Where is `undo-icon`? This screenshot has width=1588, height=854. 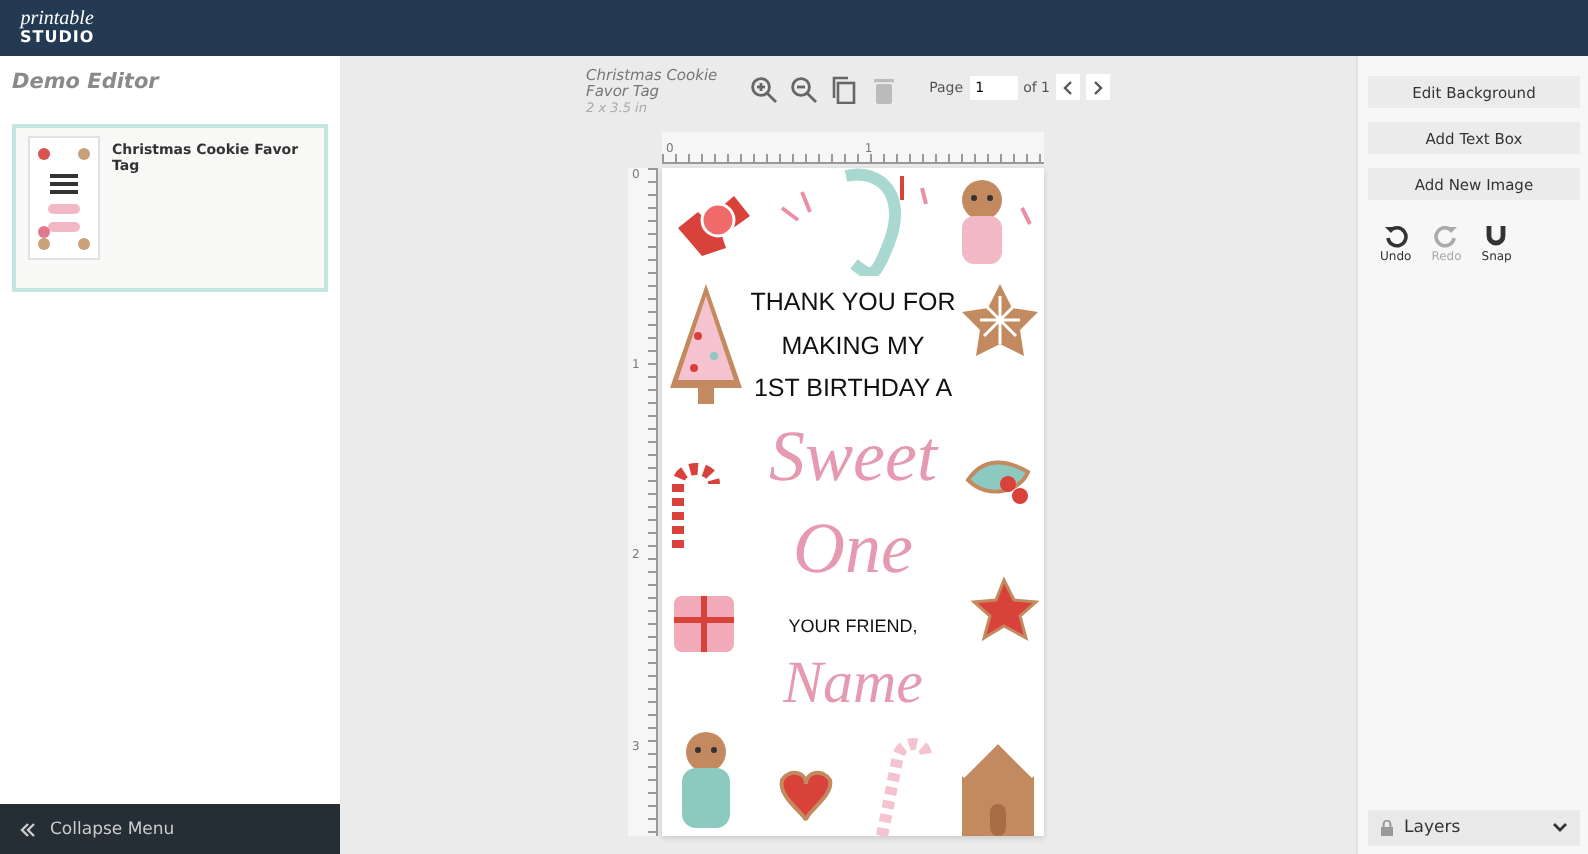
undo-icon is located at coordinates (1395, 236).